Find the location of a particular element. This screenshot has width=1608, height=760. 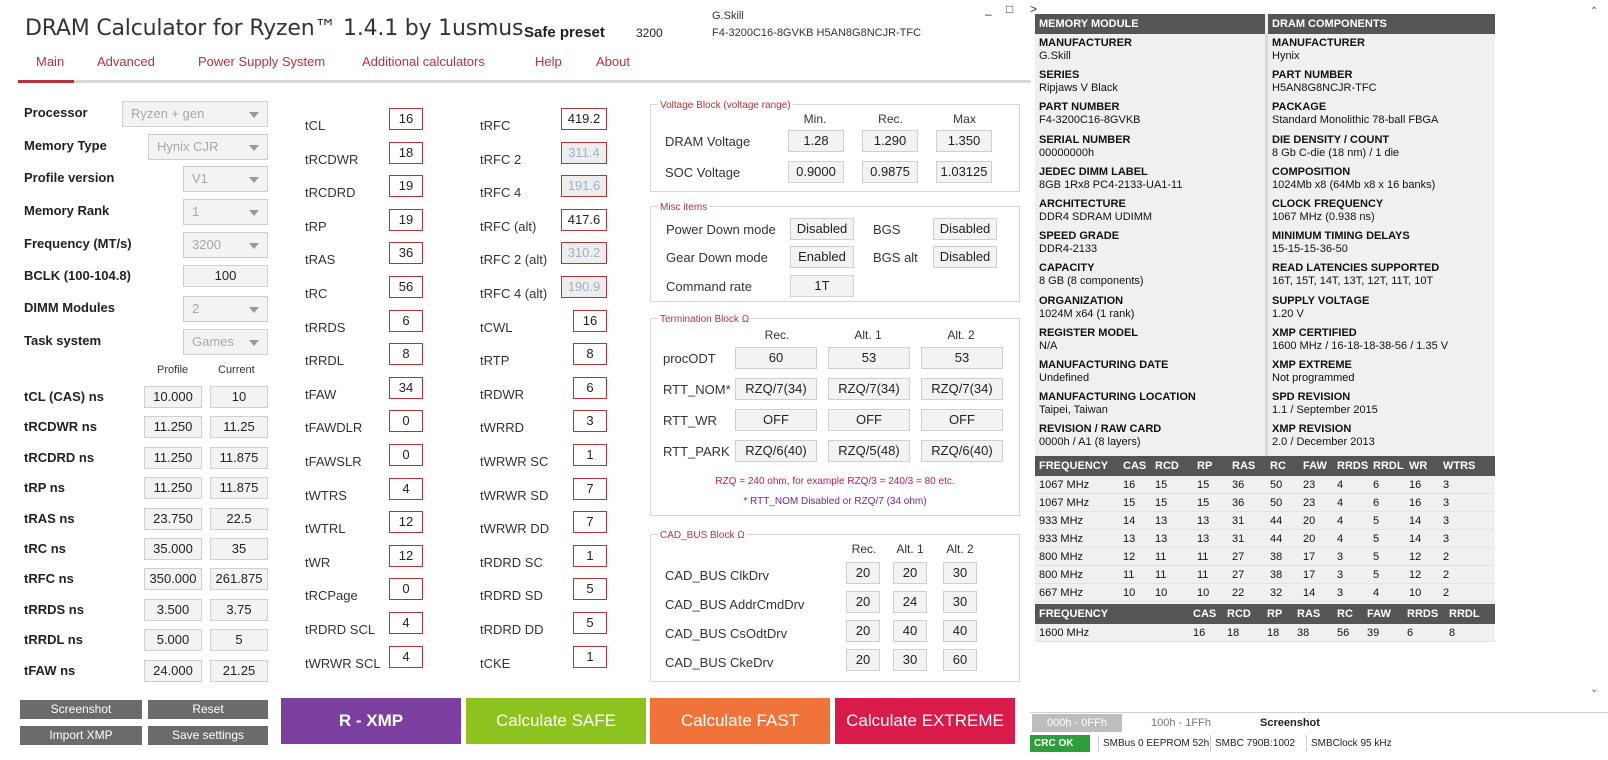

memory-rank-select: 1 is located at coordinates (225, 212).